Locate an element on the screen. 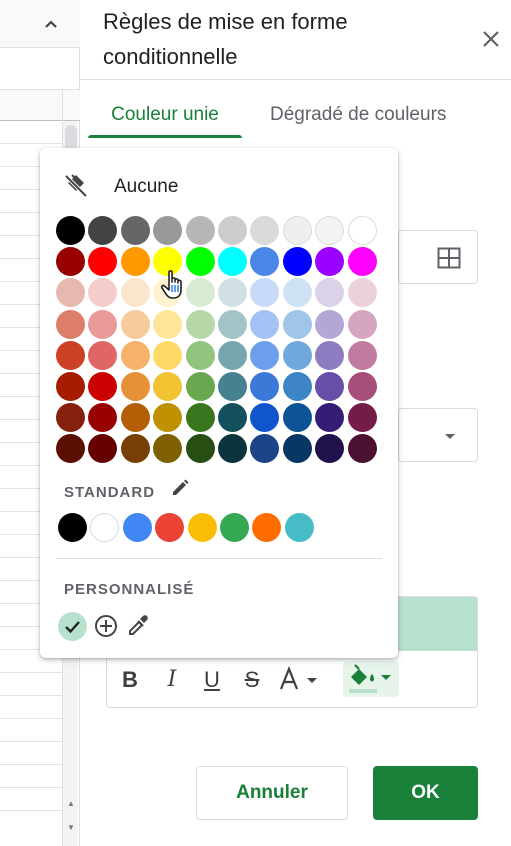  no-color-option: Aucune is located at coordinates (216, 187).